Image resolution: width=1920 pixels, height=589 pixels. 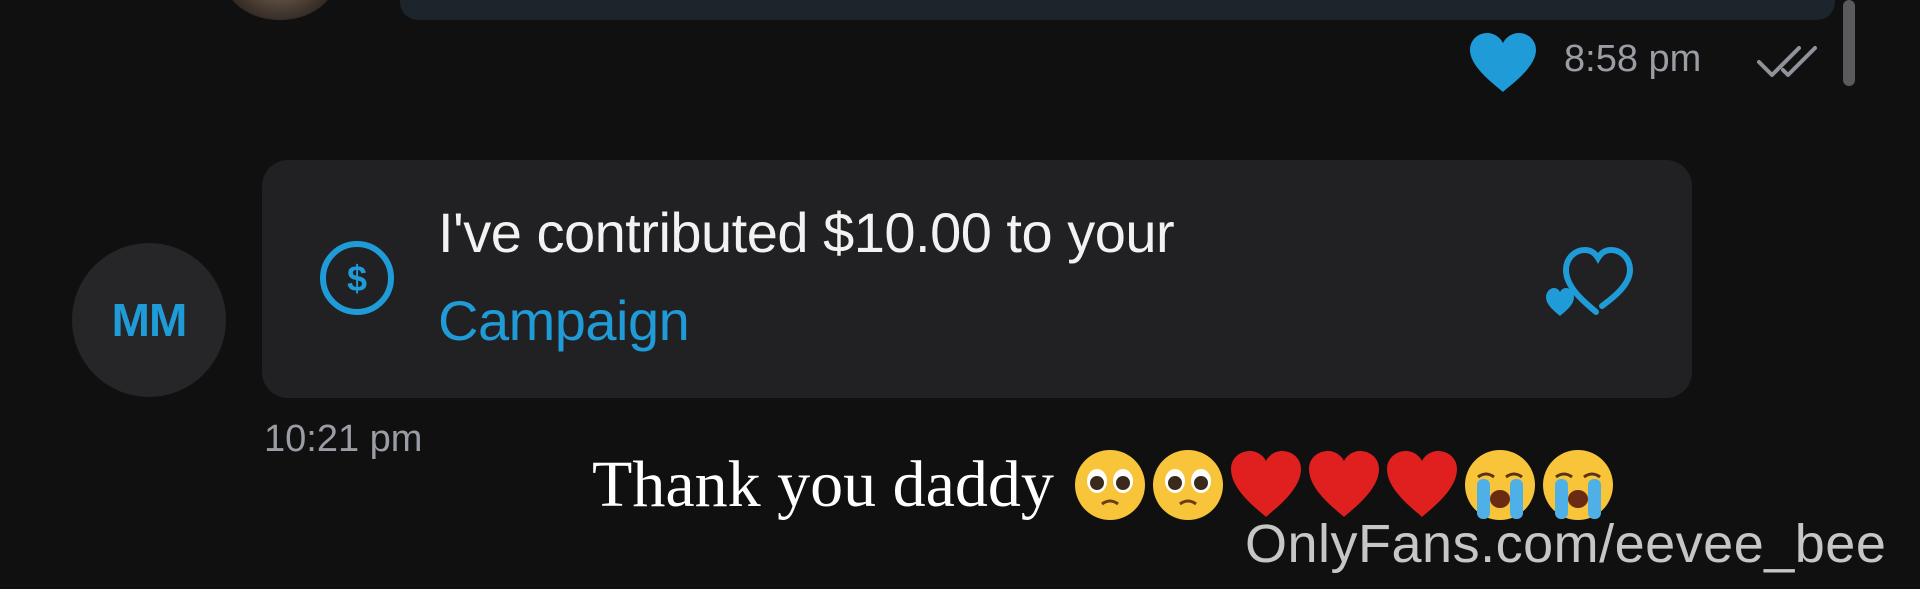 I want to click on previous-sender-avatar, so click(x=280, y=10).